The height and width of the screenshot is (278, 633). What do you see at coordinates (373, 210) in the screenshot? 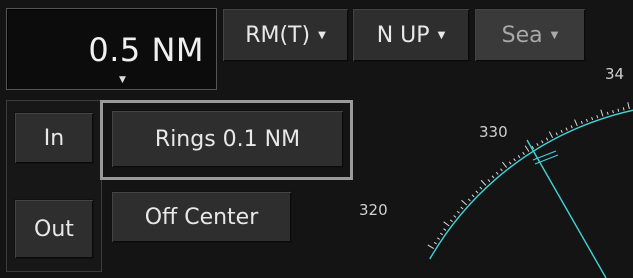
I see `bearing-label-320: 320` at bounding box center [373, 210].